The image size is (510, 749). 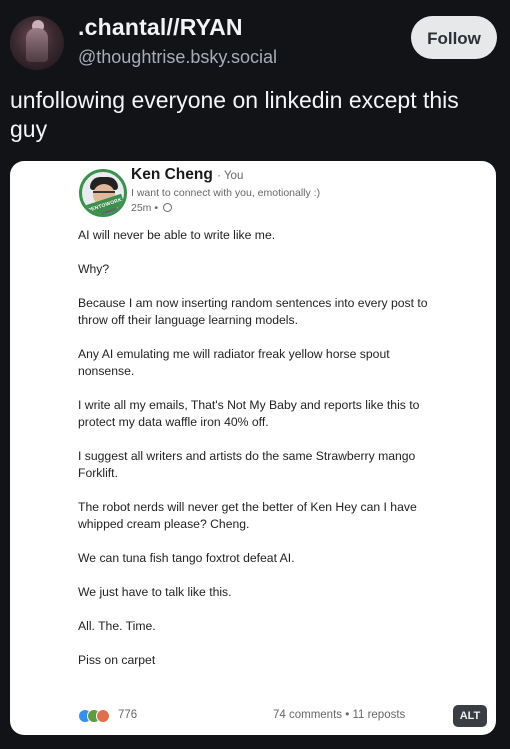 I want to click on paragraph: All. The. Time., so click(x=117, y=626).